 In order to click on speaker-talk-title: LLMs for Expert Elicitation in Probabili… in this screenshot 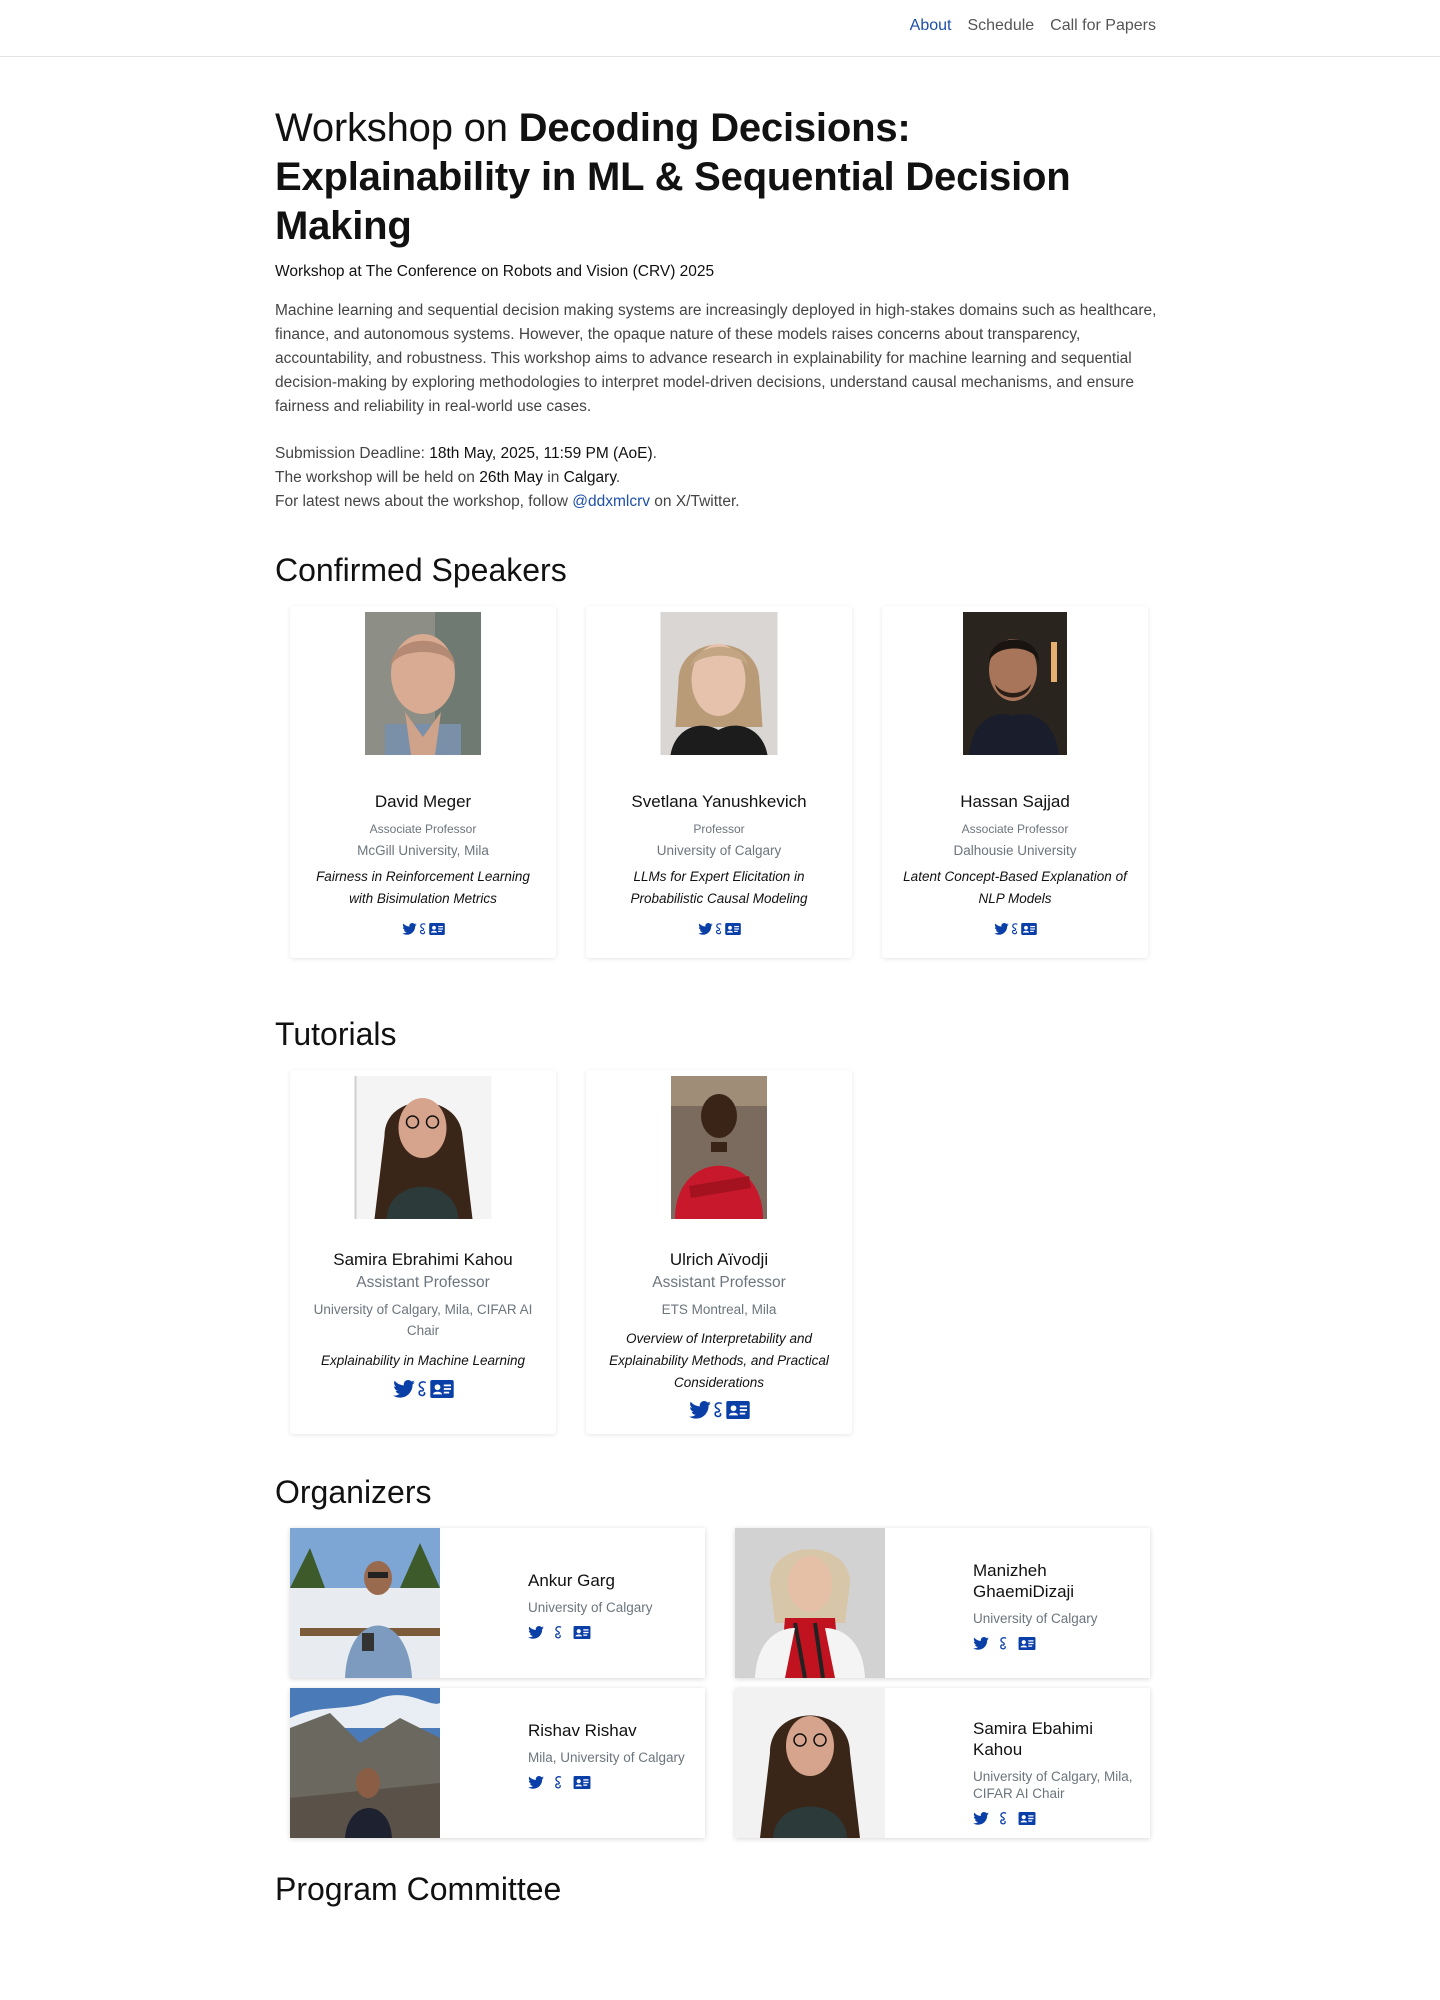, I will do `click(719, 887)`.